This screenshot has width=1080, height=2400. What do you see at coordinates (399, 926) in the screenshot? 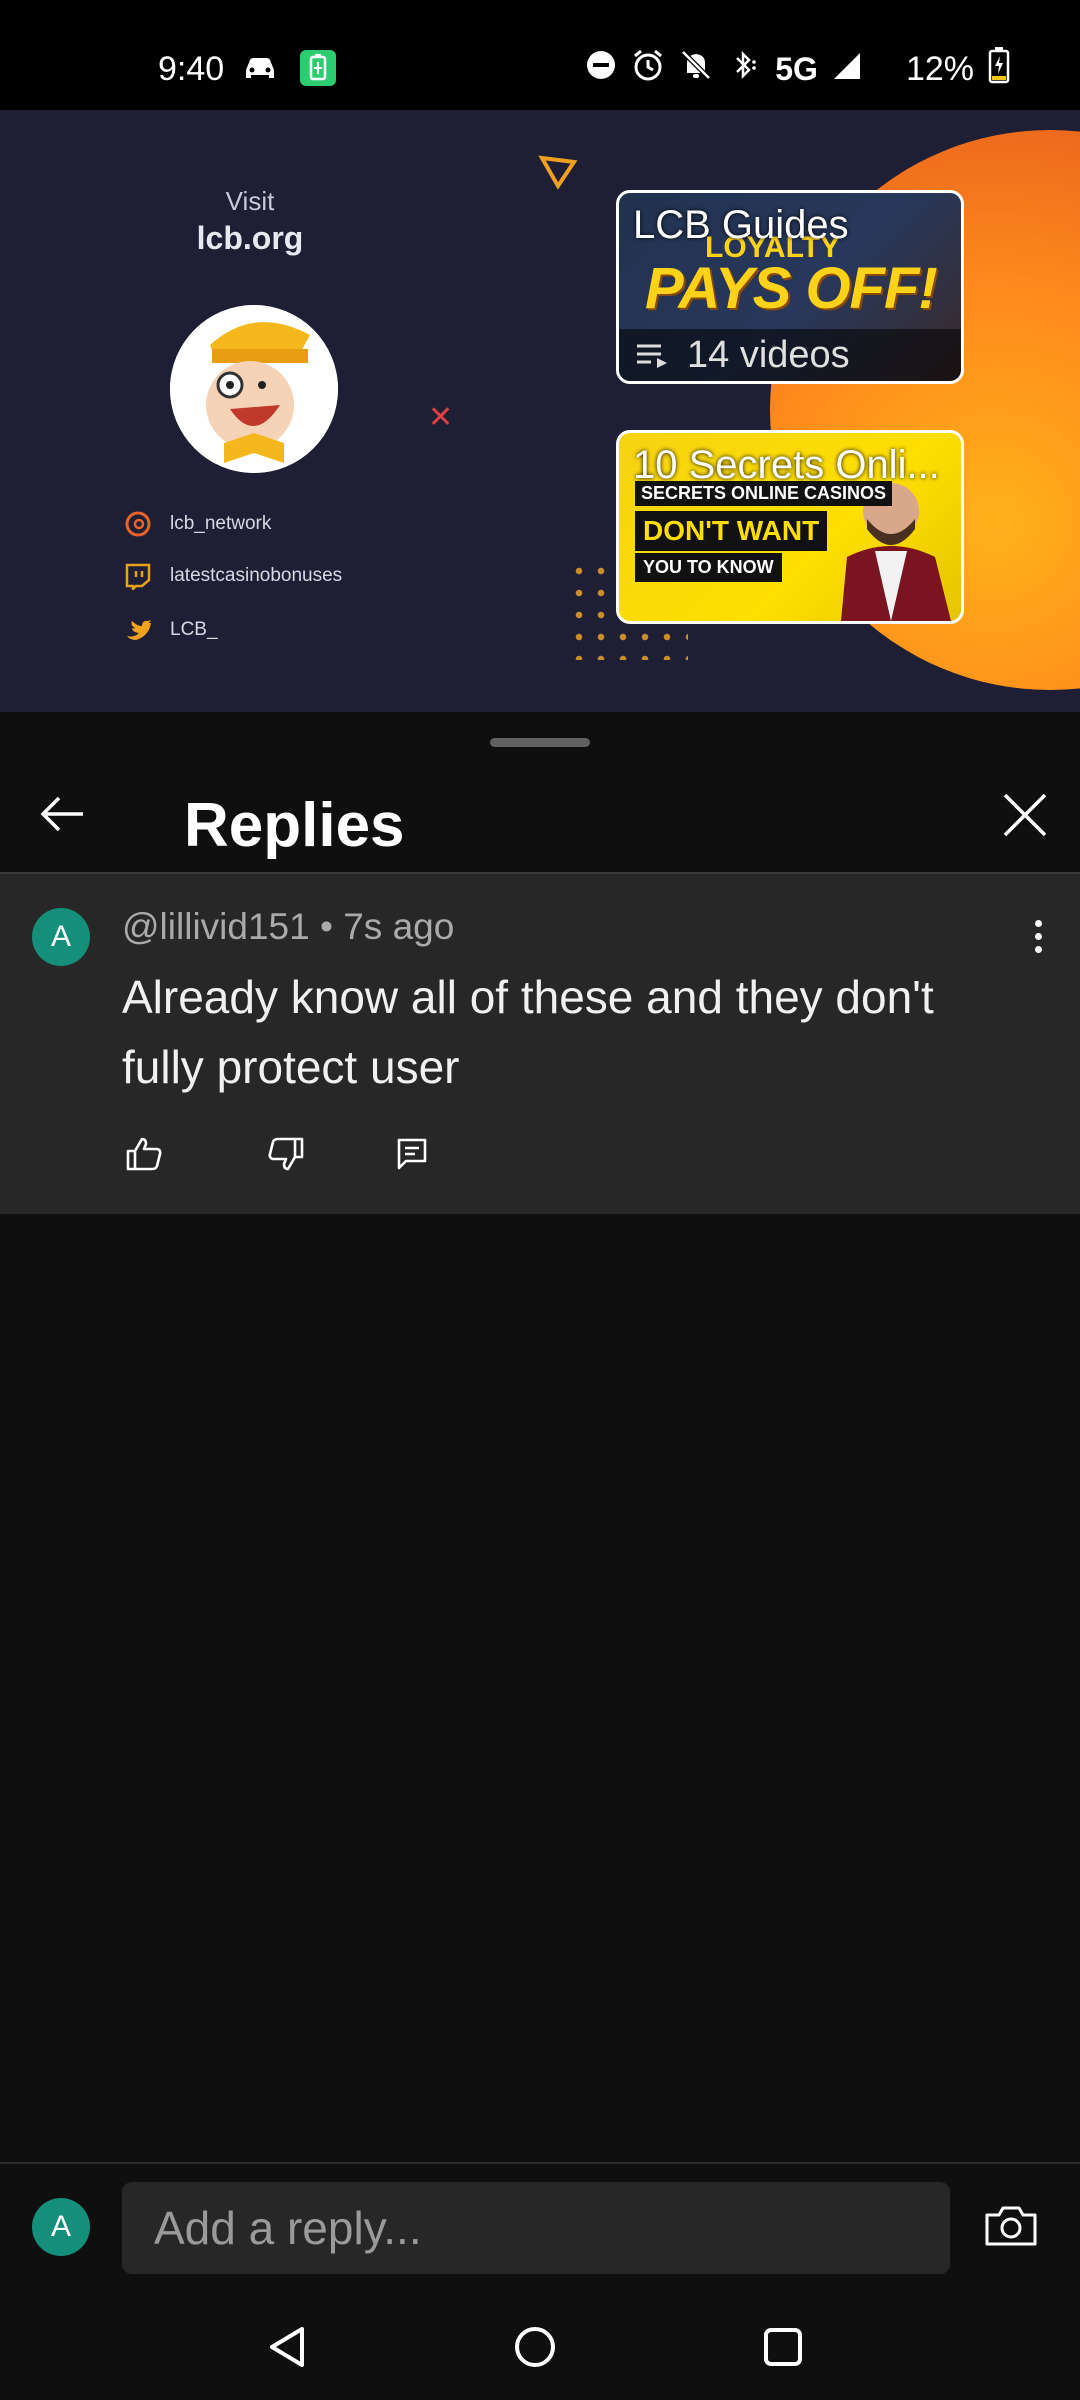
I see `comment-time: 7s ago` at bounding box center [399, 926].